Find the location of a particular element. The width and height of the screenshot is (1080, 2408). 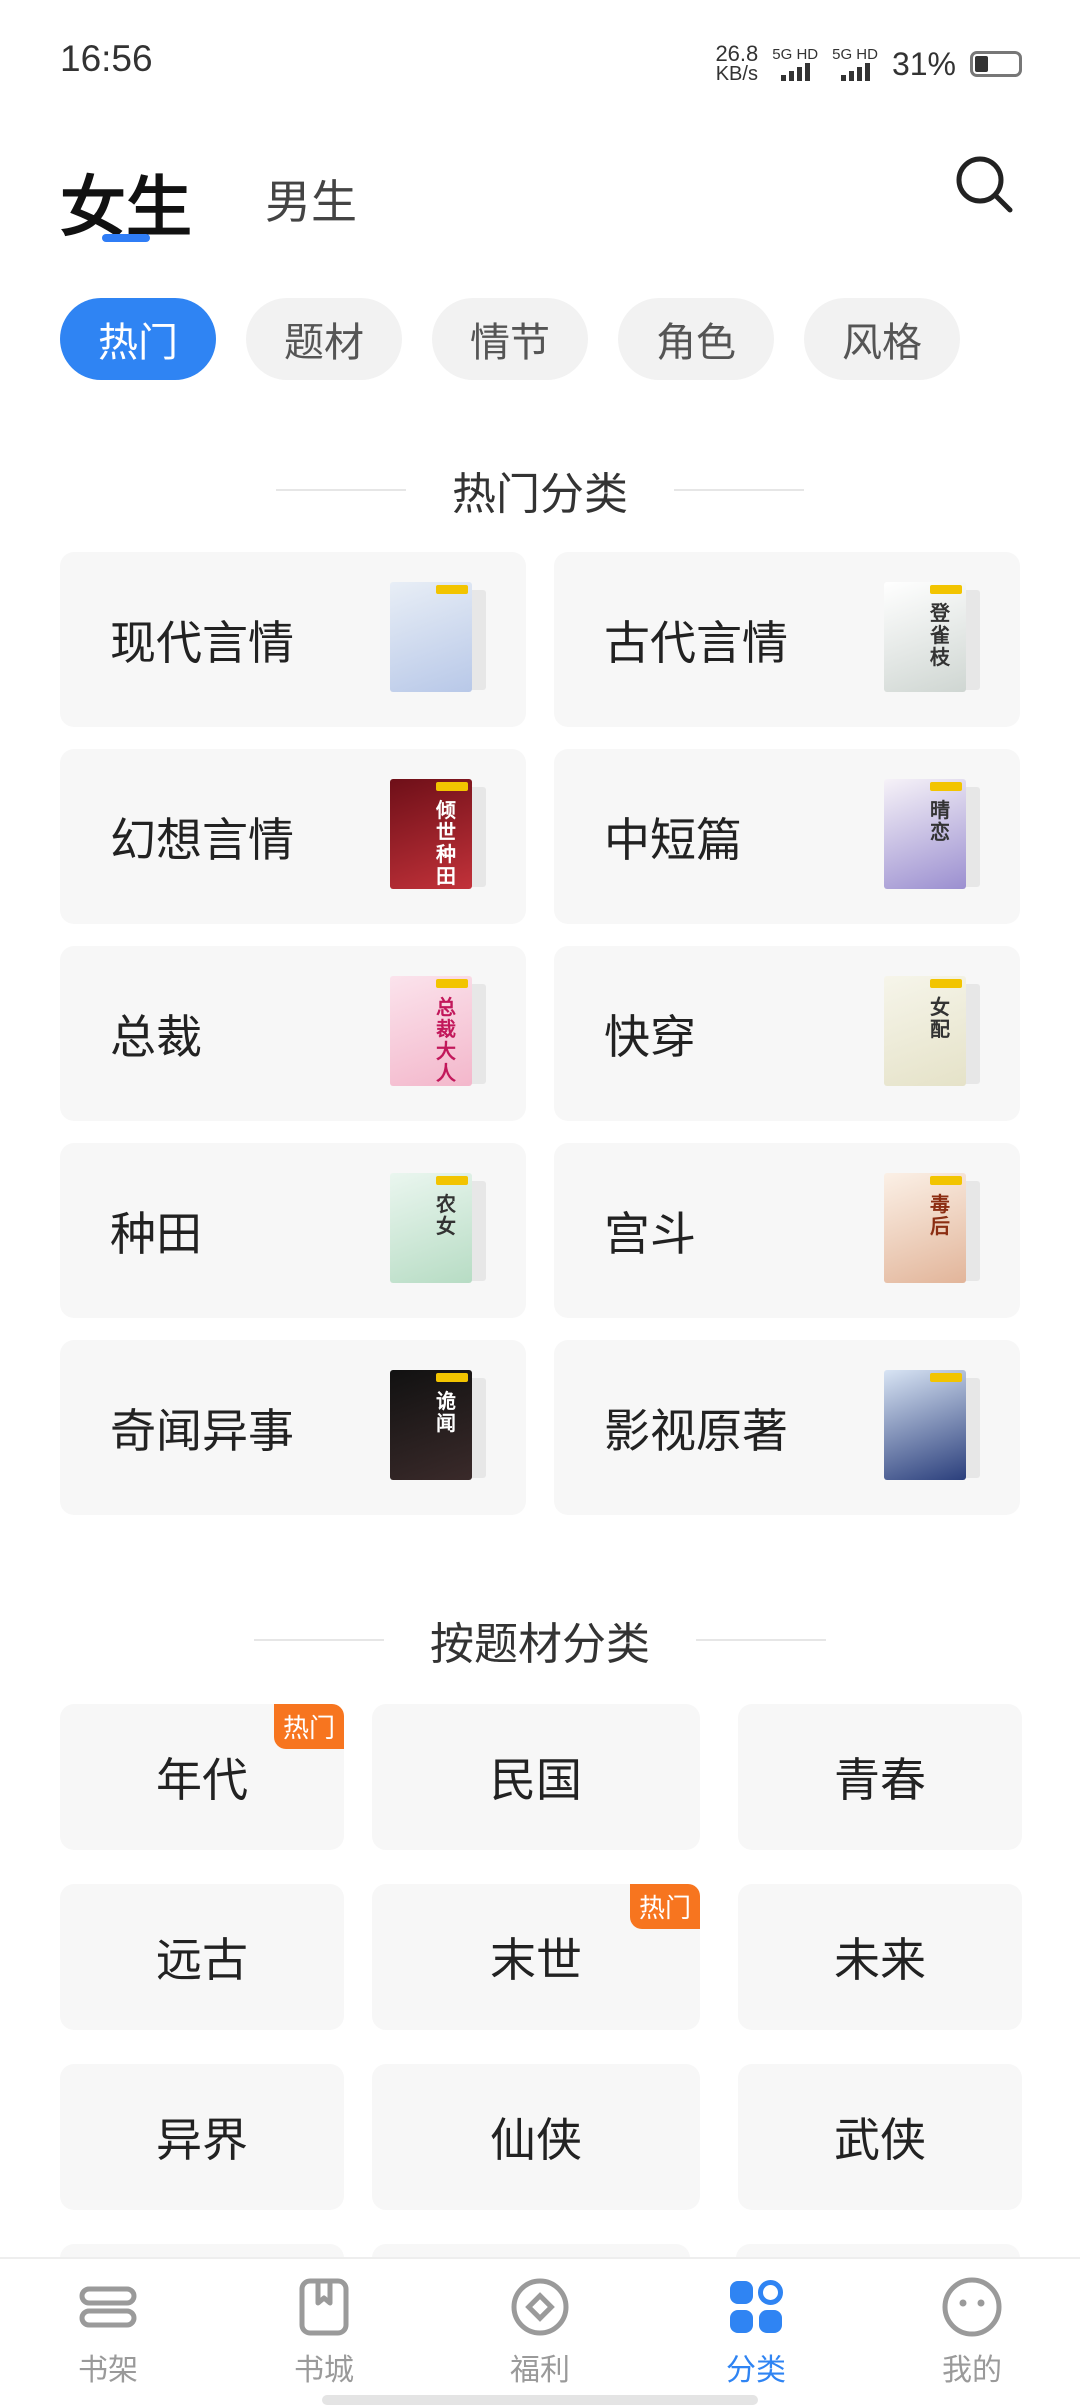

hot-category-card: 中短篇 晴恋 is located at coordinates (787, 836).